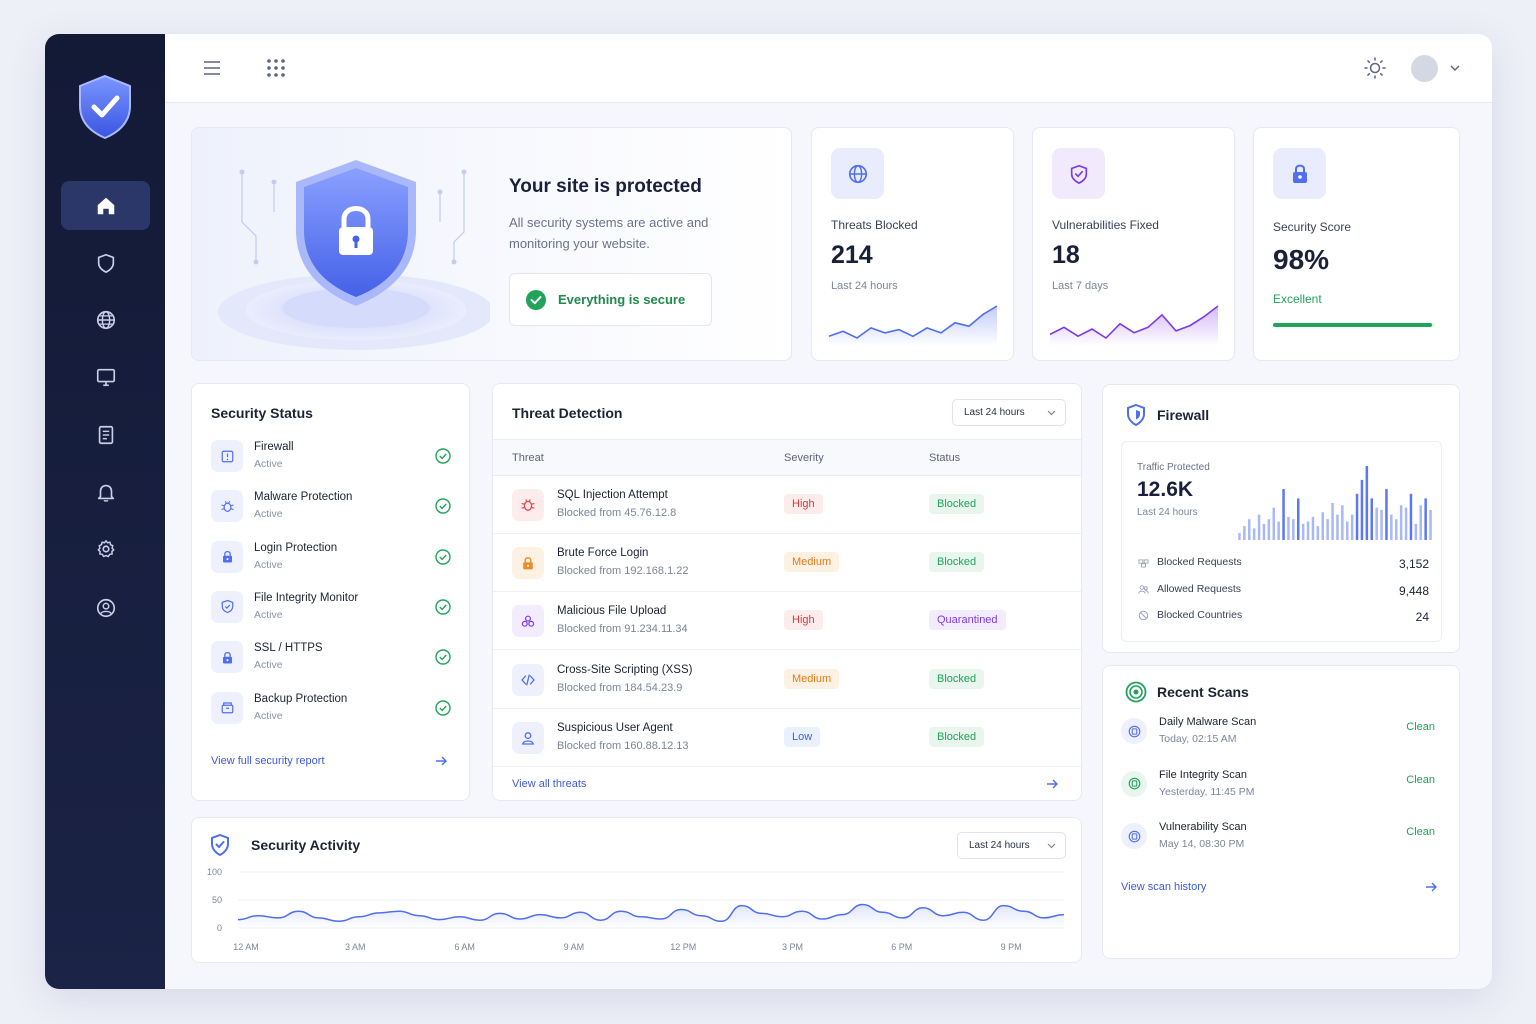 The height and width of the screenshot is (1024, 1536). What do you see at coordinates (306, 597) in the screenshot?
I see `status-item-name: File Integrity Monitor` at bounding box center [306, 597].